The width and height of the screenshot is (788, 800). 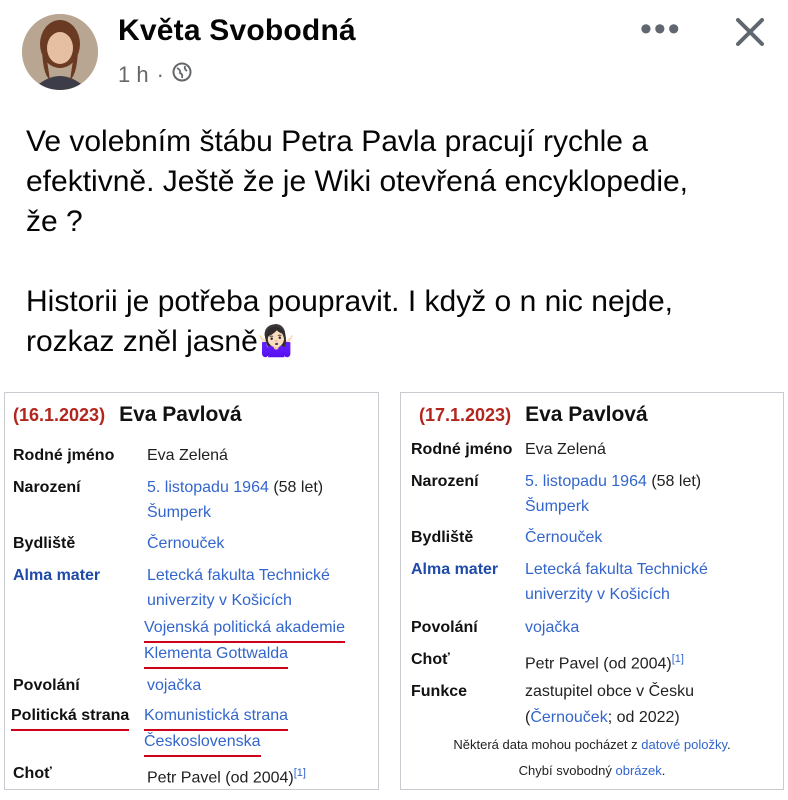 What do you see at coordinates (161, 341) in the screenshot?
I see `post-line: rozkaz zněl jasně🤷🏻‍♀️` at bounding box center [161, 341].